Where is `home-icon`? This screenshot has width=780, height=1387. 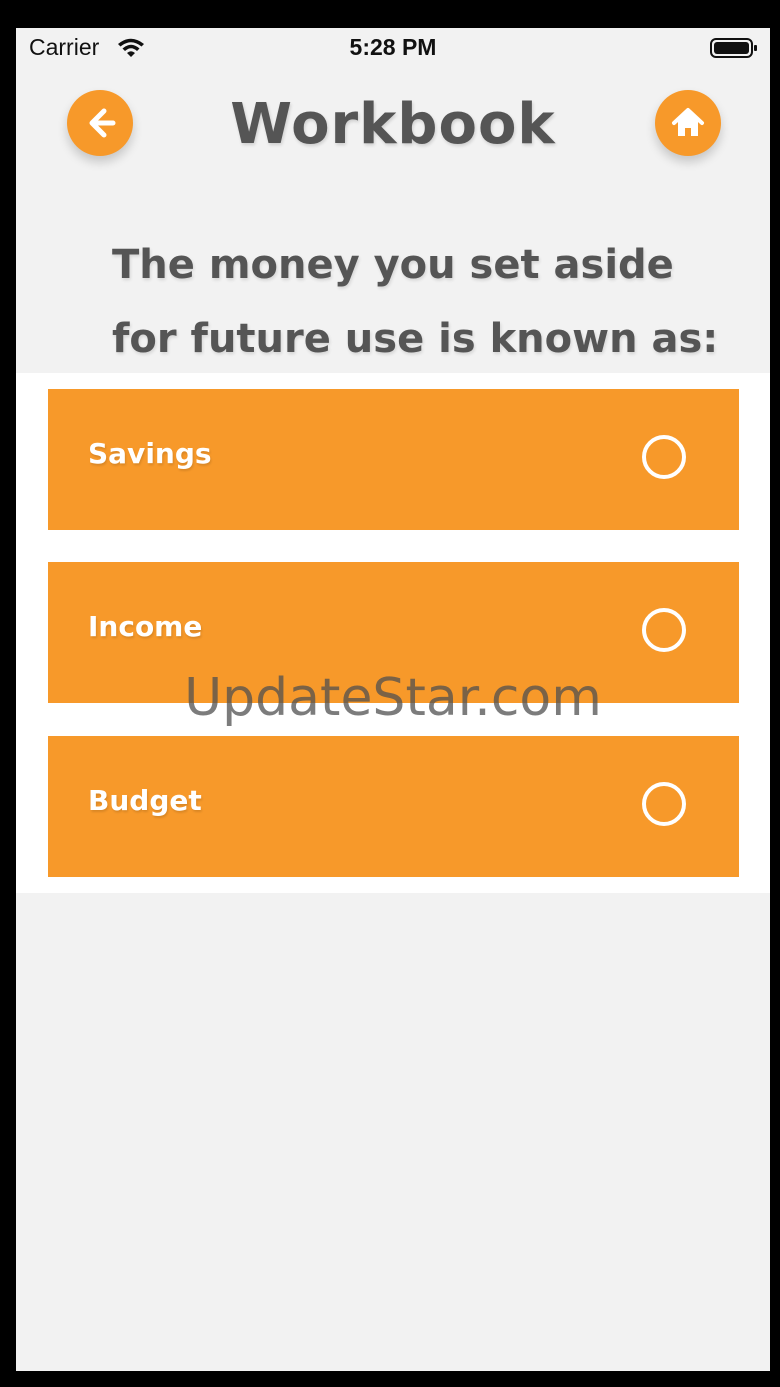
home-icon is located at coordinates (688, 123).